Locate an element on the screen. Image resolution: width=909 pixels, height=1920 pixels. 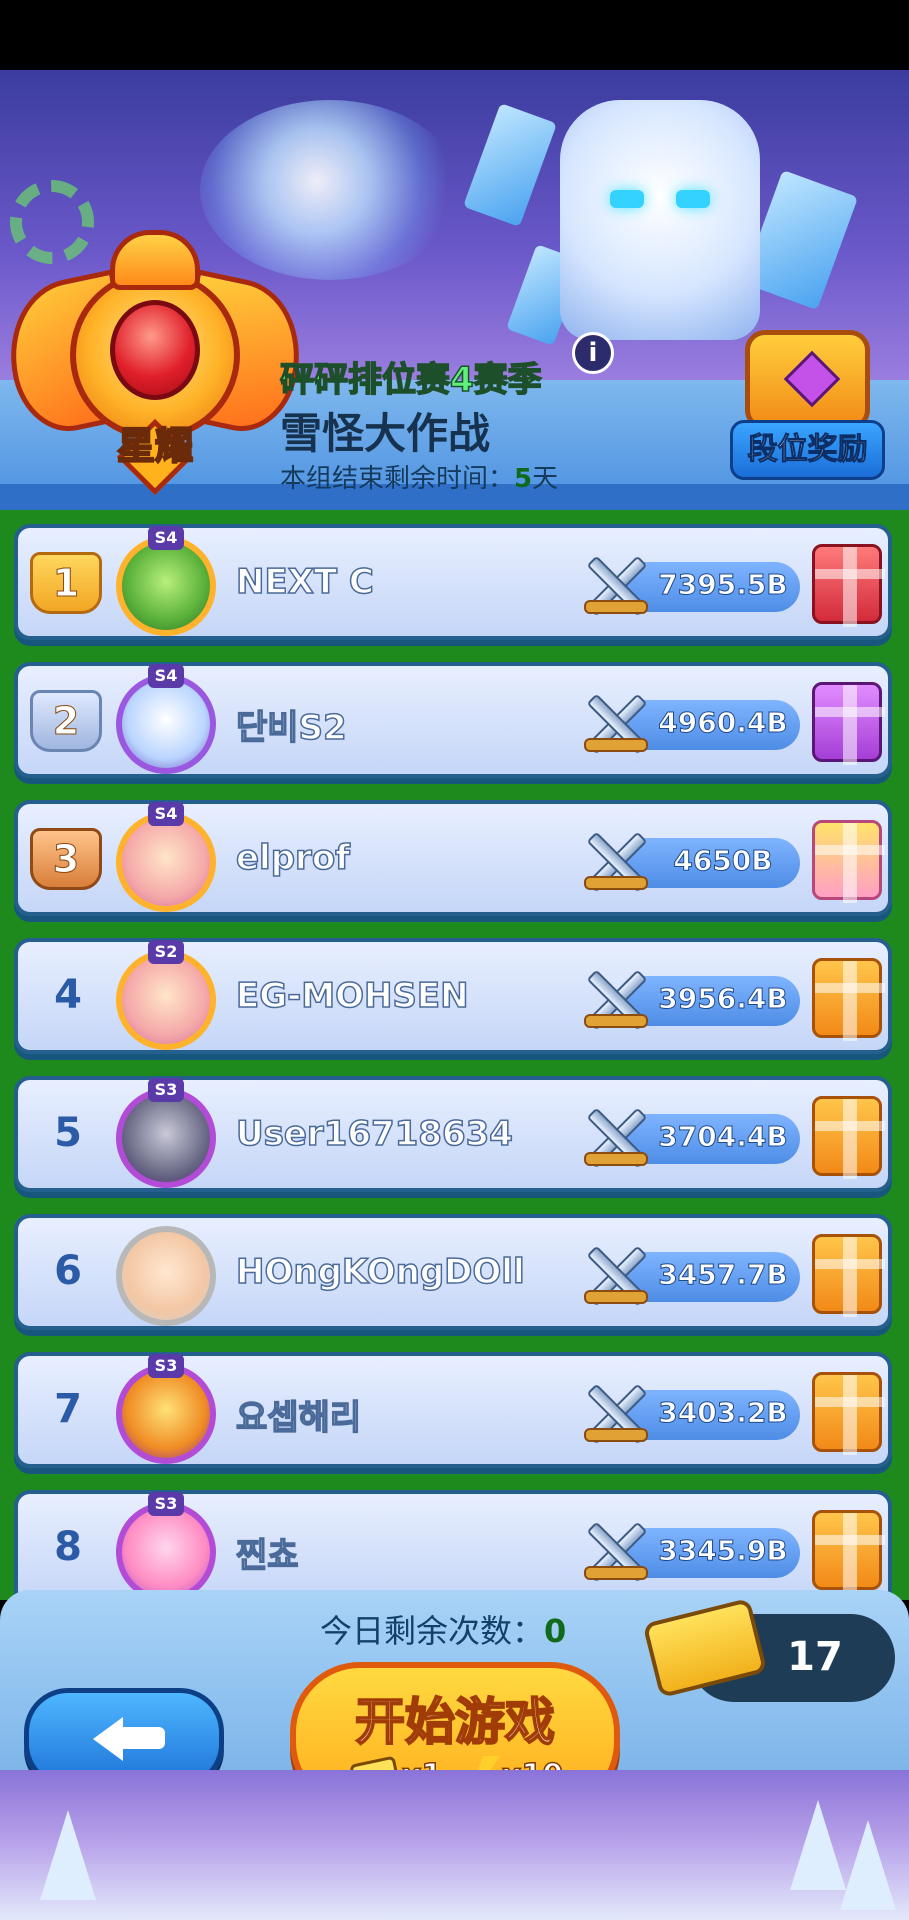
rank-number: 5 is located at coordinates (68, 1133).